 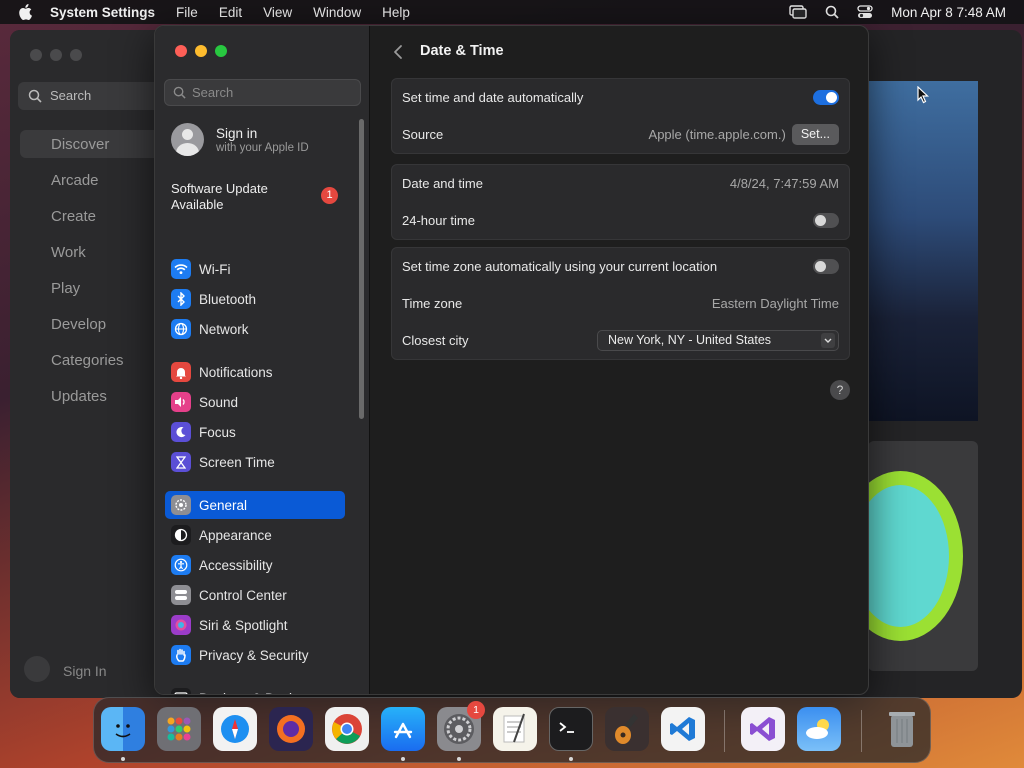 What do you see at coordinates (187, 12) in the screenshot?
I see `menu-file: File` at bounding box center [187, 12].